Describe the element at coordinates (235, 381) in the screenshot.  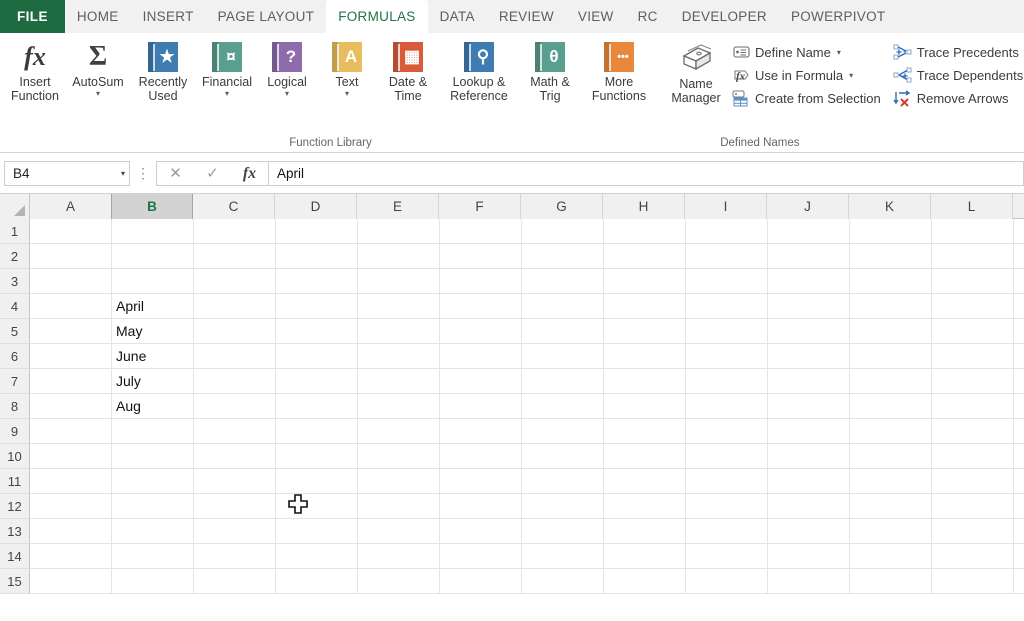
I see `cell-c7` at that location.